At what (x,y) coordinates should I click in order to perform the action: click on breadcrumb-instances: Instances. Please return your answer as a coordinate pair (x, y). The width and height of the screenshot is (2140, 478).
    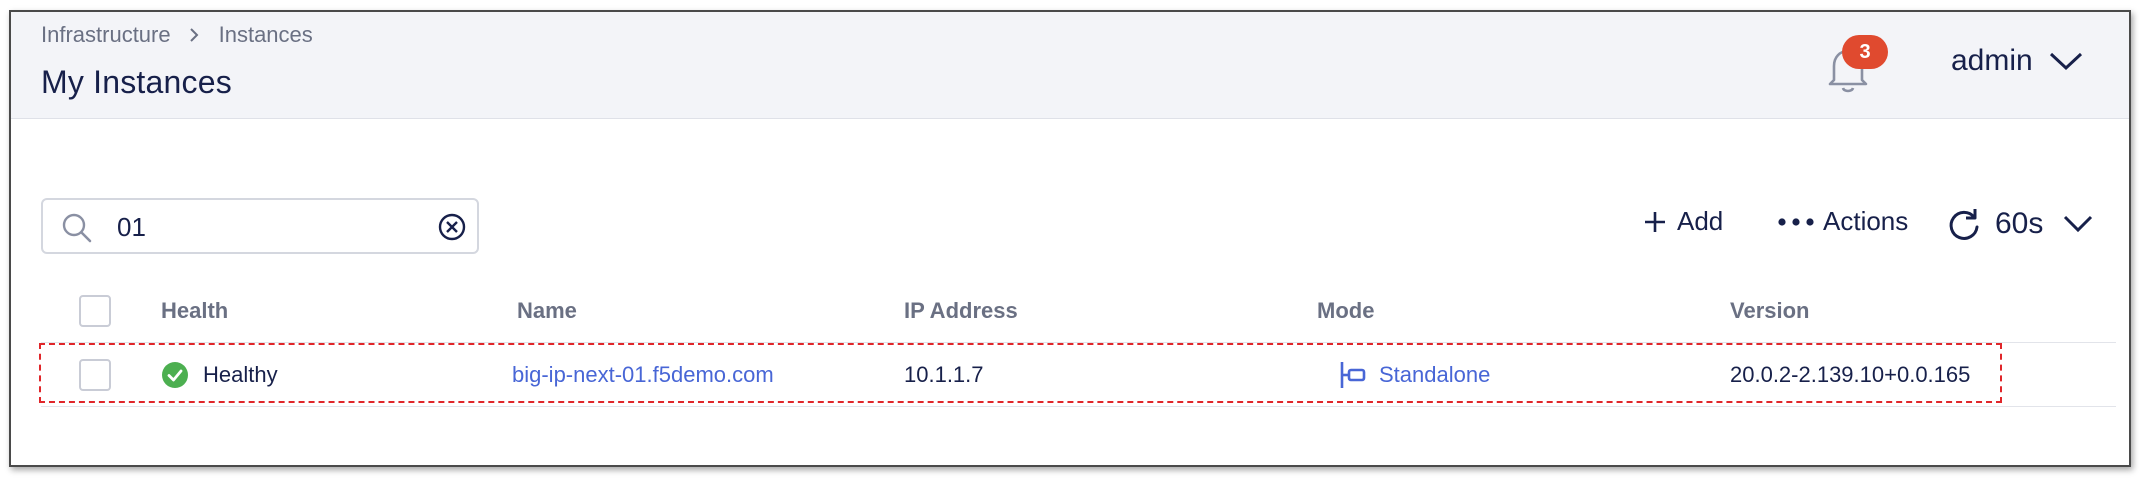
    Looking at the image, I should click on (265, 34).